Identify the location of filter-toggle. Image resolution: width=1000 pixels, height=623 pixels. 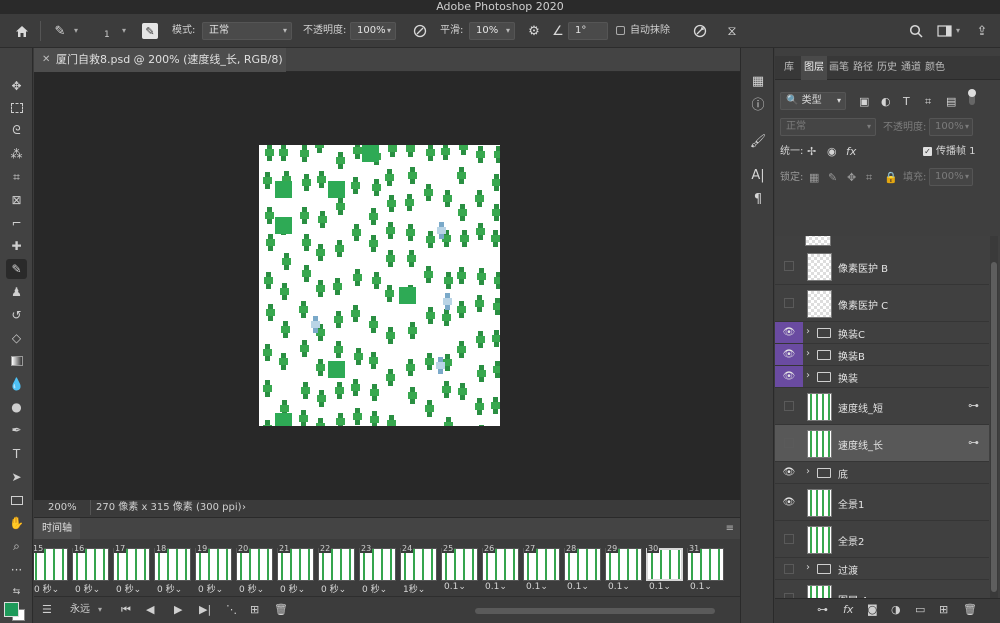
(972, 99).